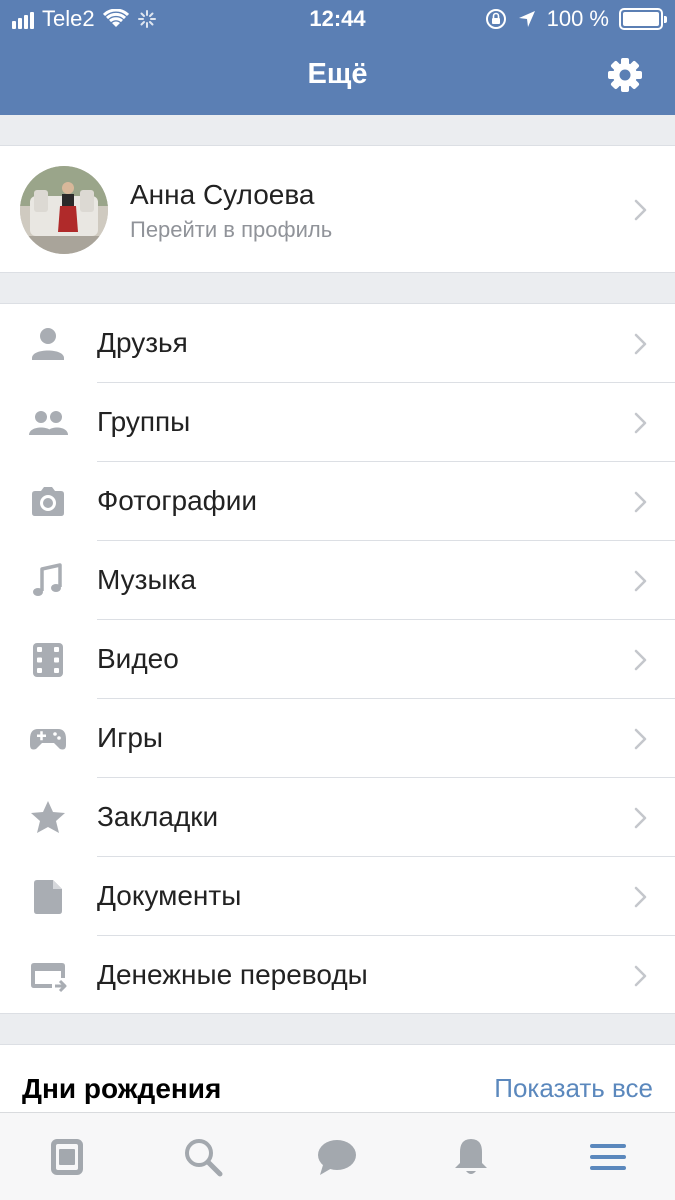  I want to click on menu-item-label: Документы, so click(169, 895).